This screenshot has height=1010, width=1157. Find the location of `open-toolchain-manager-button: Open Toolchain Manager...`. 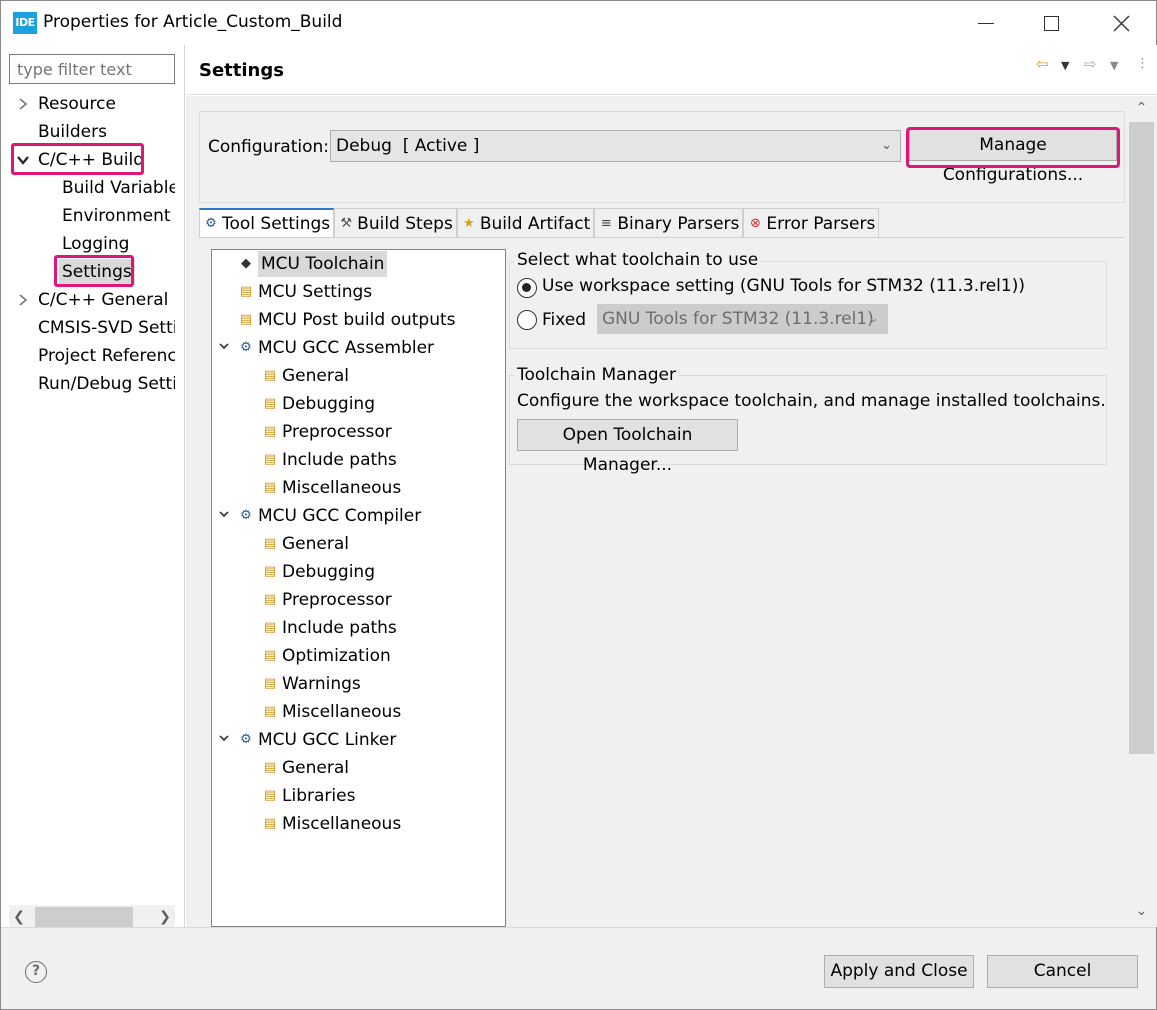

open-toolchain-manager-button: Open Toolchain Manager... is located at coordinates (627, 447).